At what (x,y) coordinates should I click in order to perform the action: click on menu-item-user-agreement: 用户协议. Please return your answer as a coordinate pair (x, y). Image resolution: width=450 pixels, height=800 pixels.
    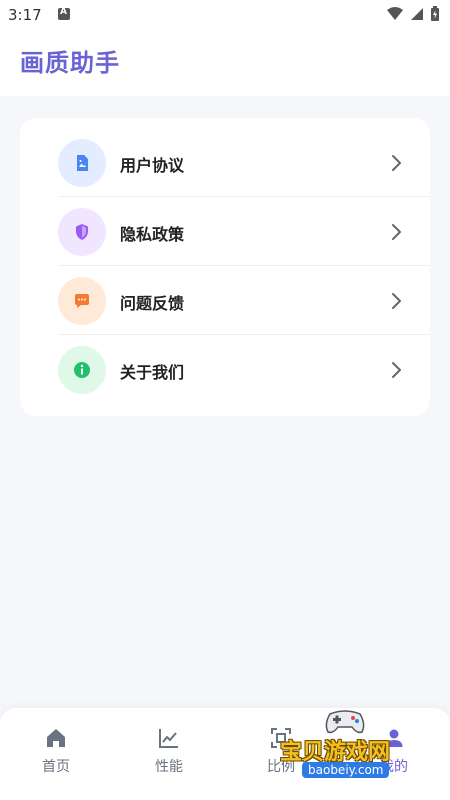
    Looking at the image, I should click on (225, 163).